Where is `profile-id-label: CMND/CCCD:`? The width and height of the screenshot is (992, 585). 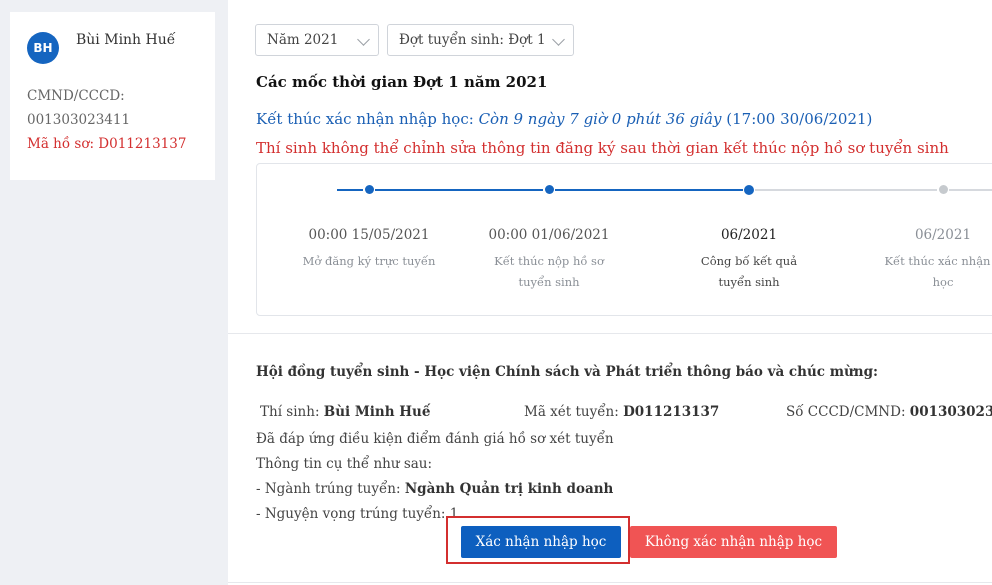
profile-id-label: CMND/CCCD: is located at coordinates (76, 96).